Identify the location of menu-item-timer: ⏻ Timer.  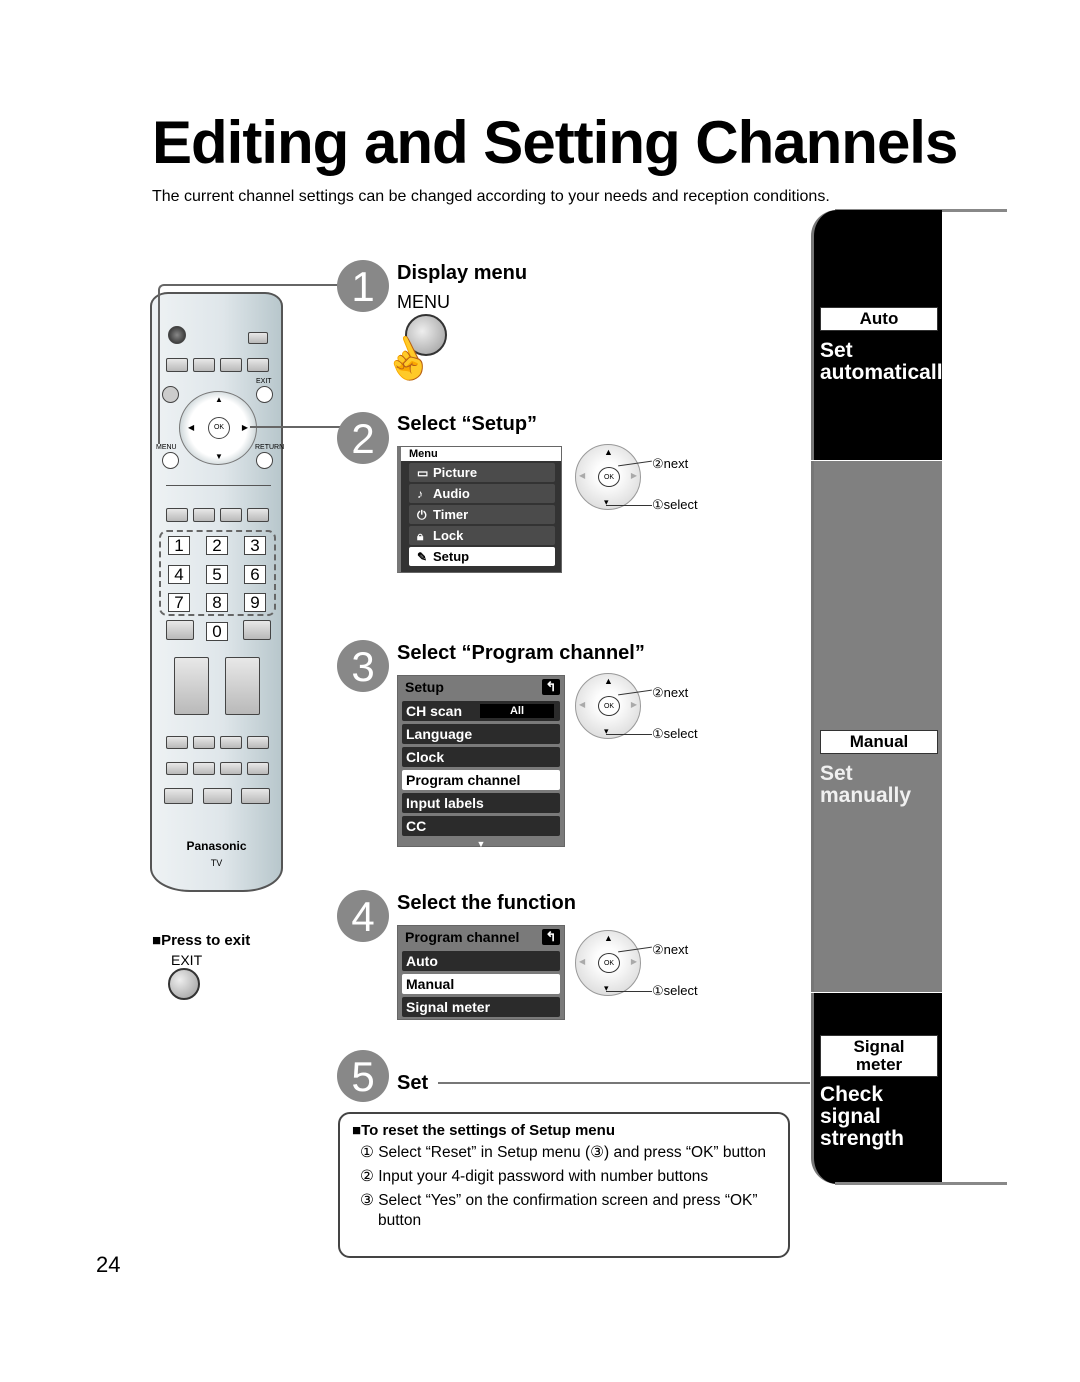
(482, 514).